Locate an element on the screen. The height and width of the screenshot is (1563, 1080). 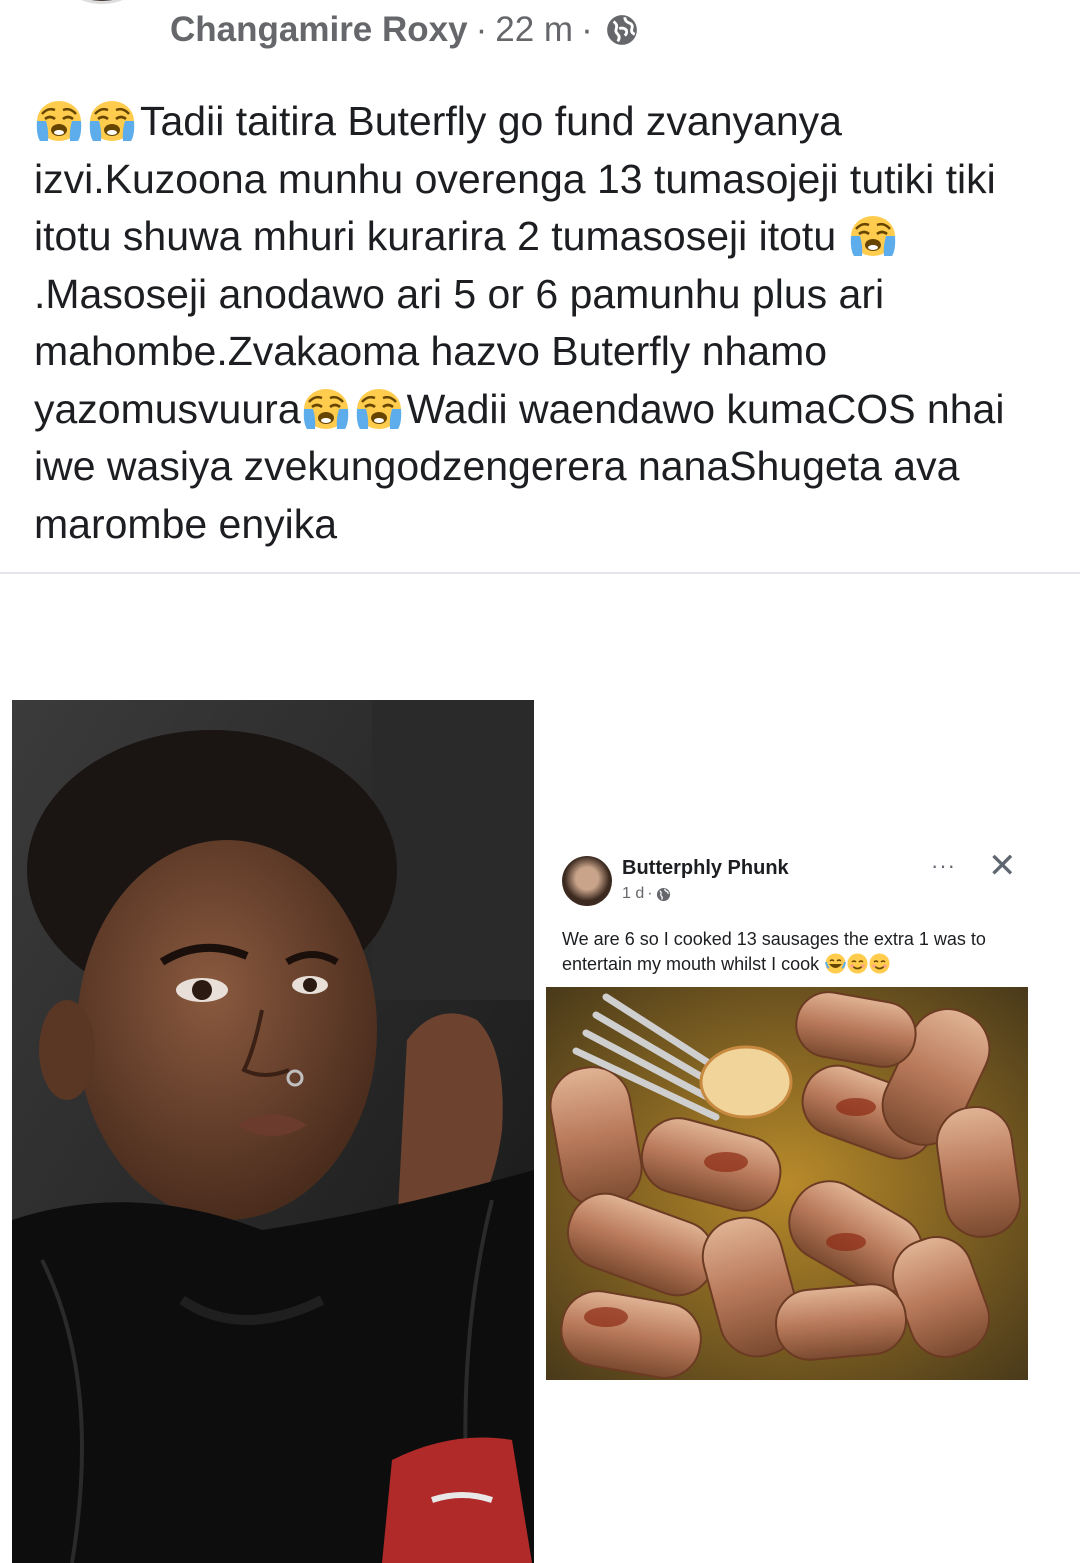
sausages-photo is located at coordinates (787, 1183).